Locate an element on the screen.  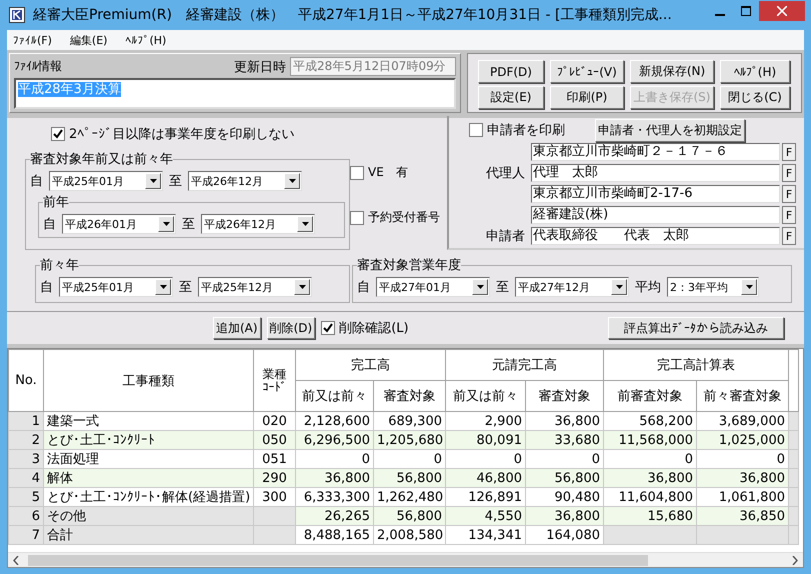
column-header: 前審査対象 is located at coordinates (650, 396).